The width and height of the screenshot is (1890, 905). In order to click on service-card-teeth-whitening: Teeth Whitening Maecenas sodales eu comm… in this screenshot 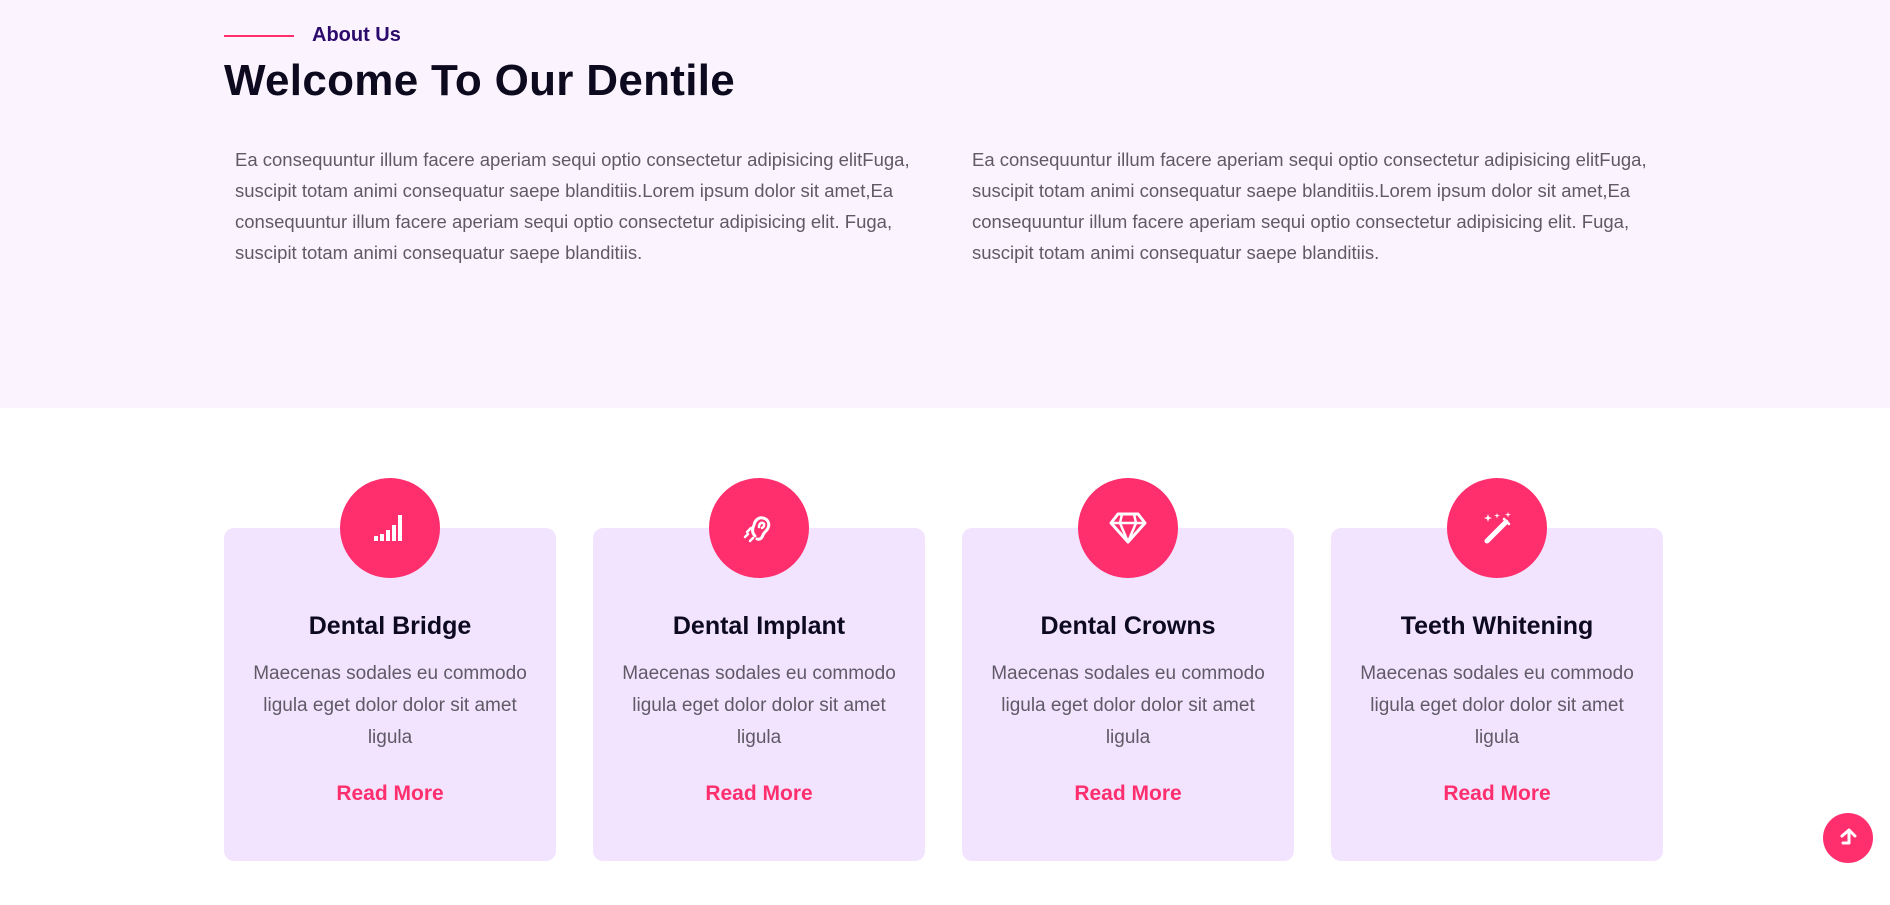, I will do `click(1497, 669)`.